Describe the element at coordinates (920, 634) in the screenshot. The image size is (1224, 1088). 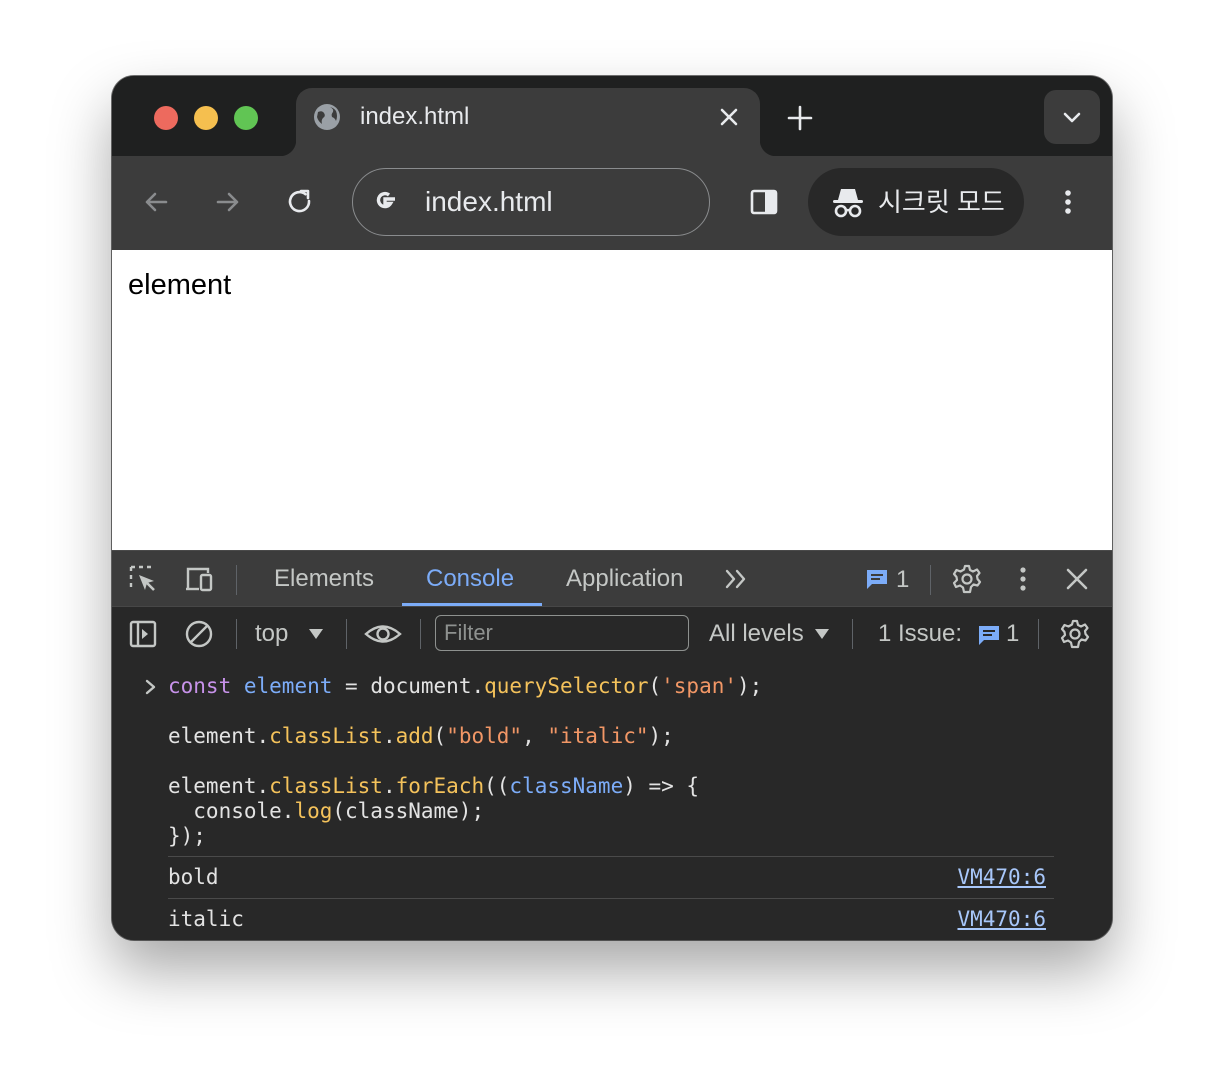
I see `issues-label: 1 Issue:` at that location.